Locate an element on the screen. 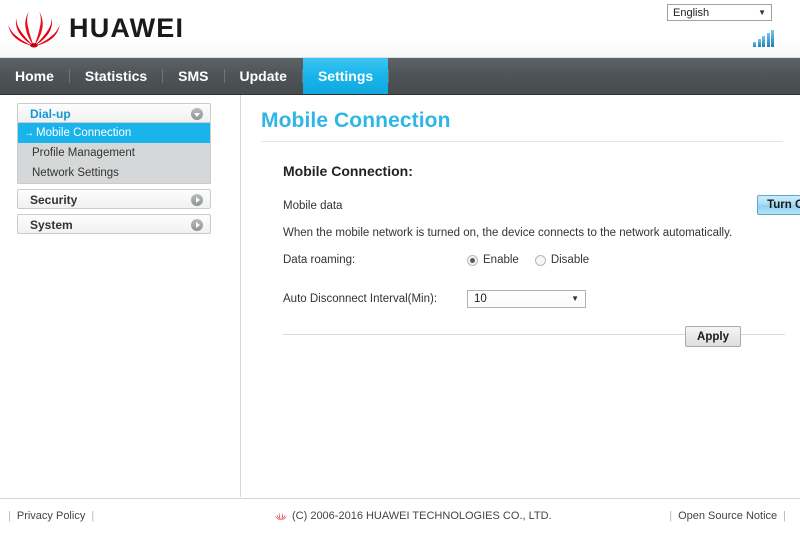 This screenshot has width=800, height=535. nav-separator is located at coordinates (389, 76).